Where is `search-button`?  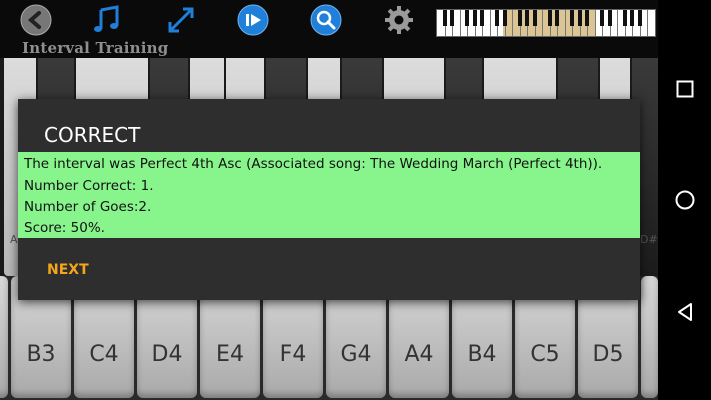
search-button is located at coordinates (326, 20).